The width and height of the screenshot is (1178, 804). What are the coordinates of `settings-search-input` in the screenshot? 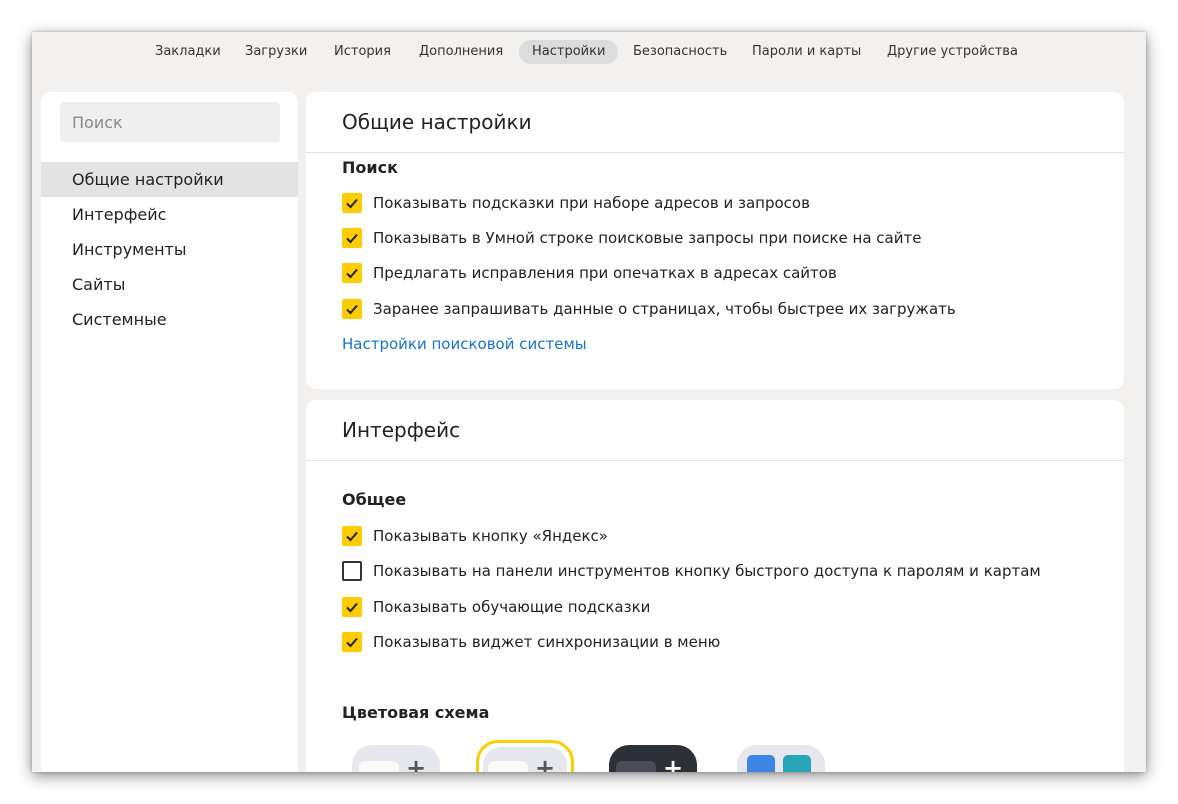 It's located at (170, 122).